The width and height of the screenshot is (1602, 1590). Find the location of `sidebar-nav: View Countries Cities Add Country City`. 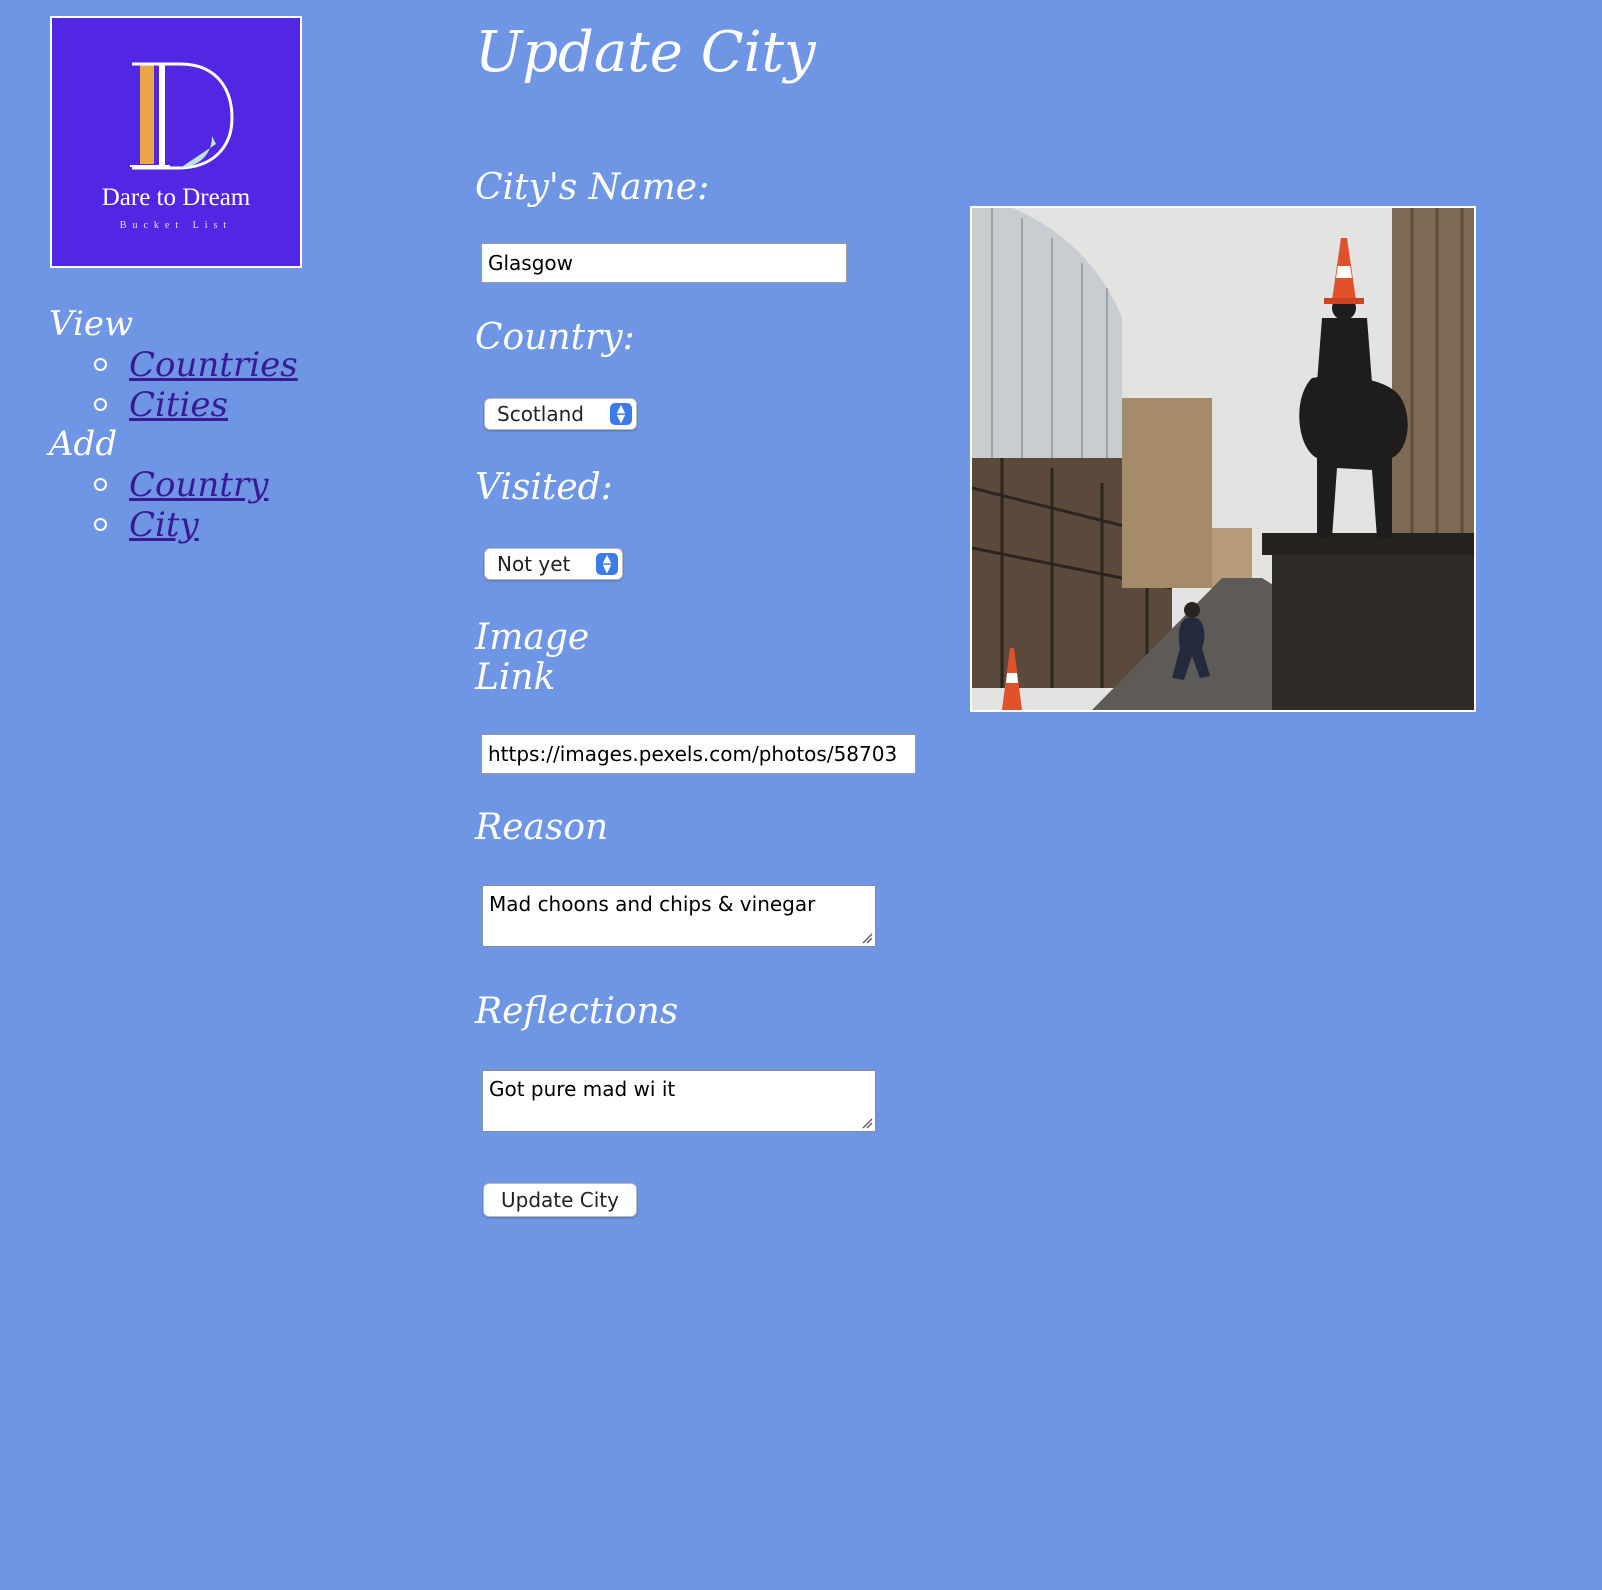

sidebar-nav: View Countries Cities Add Country City is located at coordinates (214, 425).